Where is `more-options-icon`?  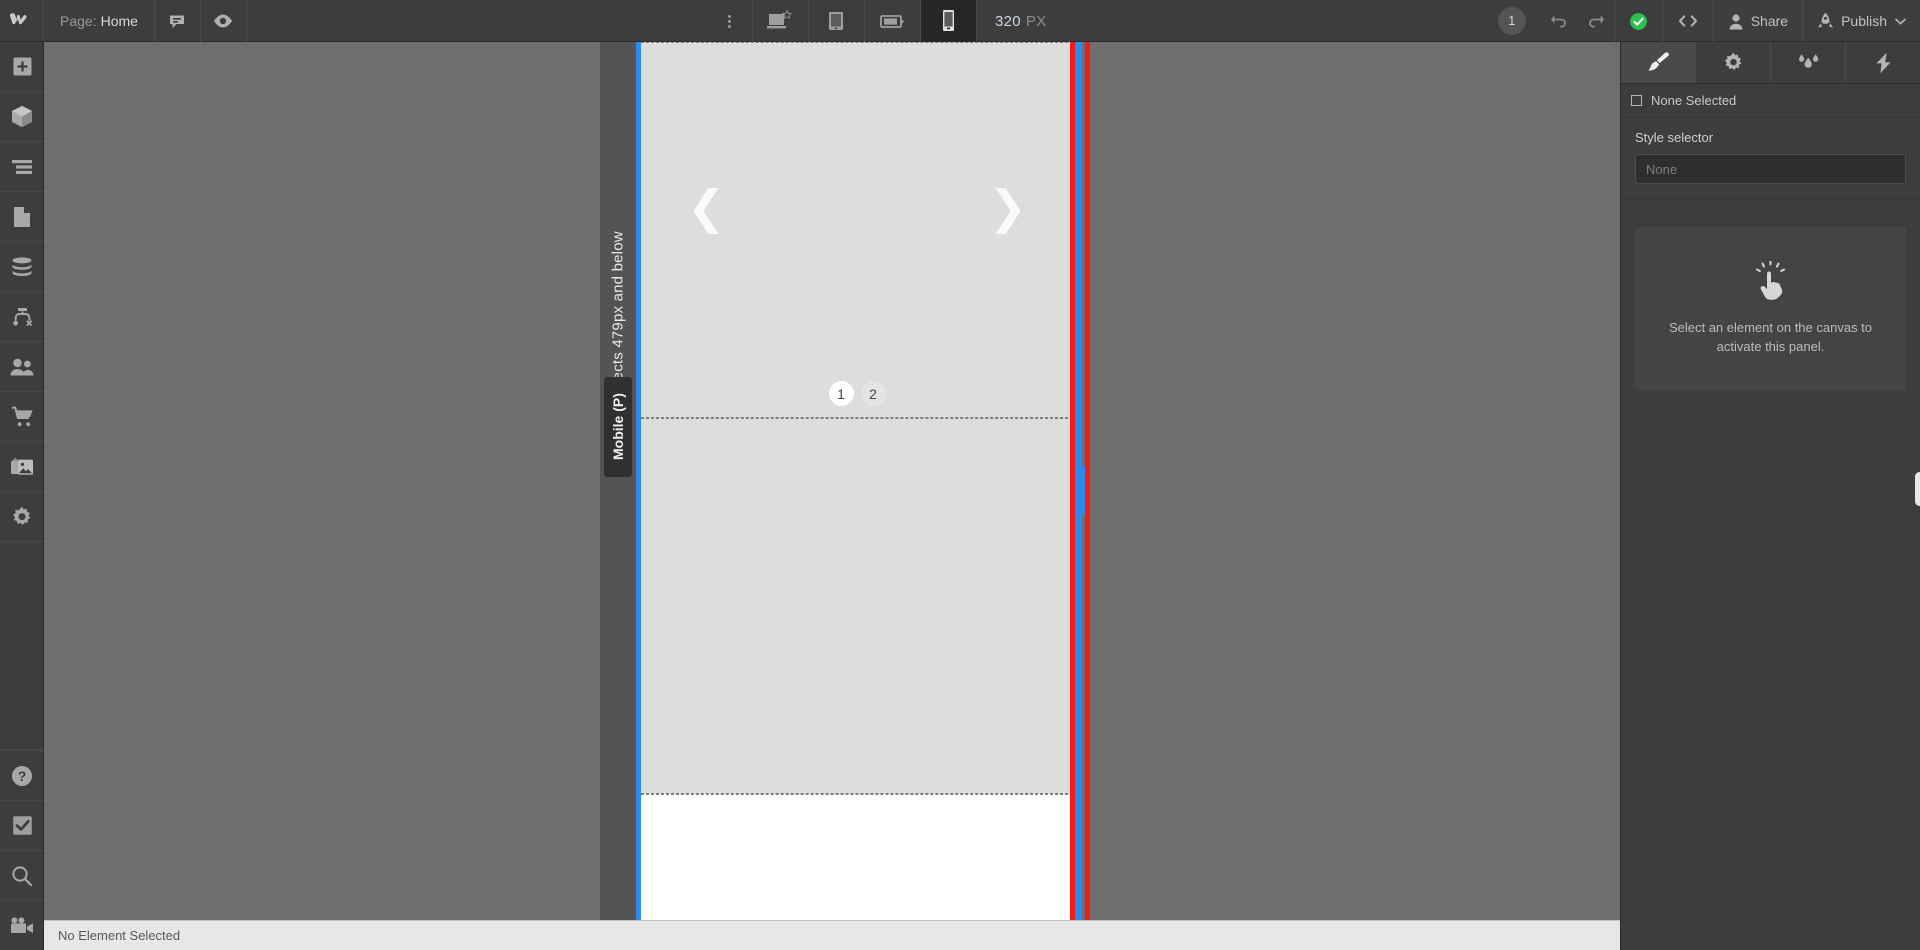
more-options-icon is located at coordinates (730, 21).